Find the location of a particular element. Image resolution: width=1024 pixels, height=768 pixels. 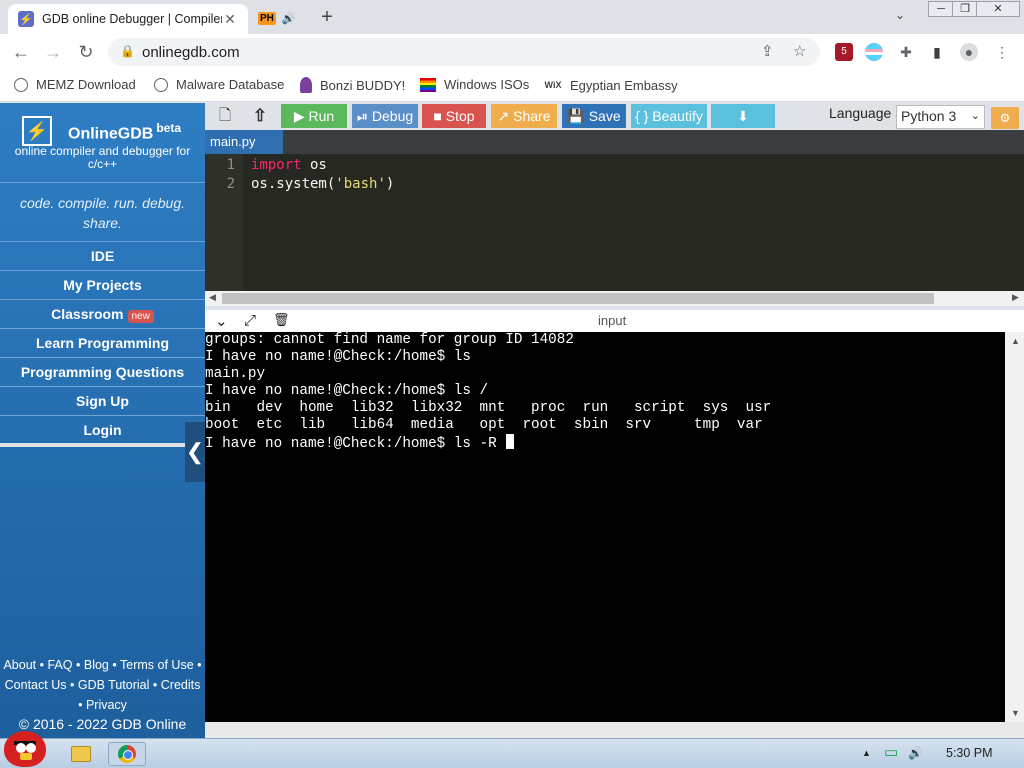

bookmark-malware-database: Malware Database is located at coordinates (219, 84).